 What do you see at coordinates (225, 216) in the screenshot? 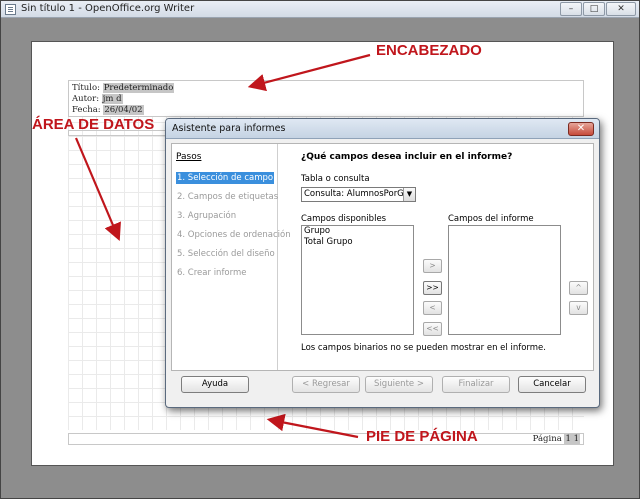
I see `step-grouping: 3. Agrupación` at bounding box center [225, 216].